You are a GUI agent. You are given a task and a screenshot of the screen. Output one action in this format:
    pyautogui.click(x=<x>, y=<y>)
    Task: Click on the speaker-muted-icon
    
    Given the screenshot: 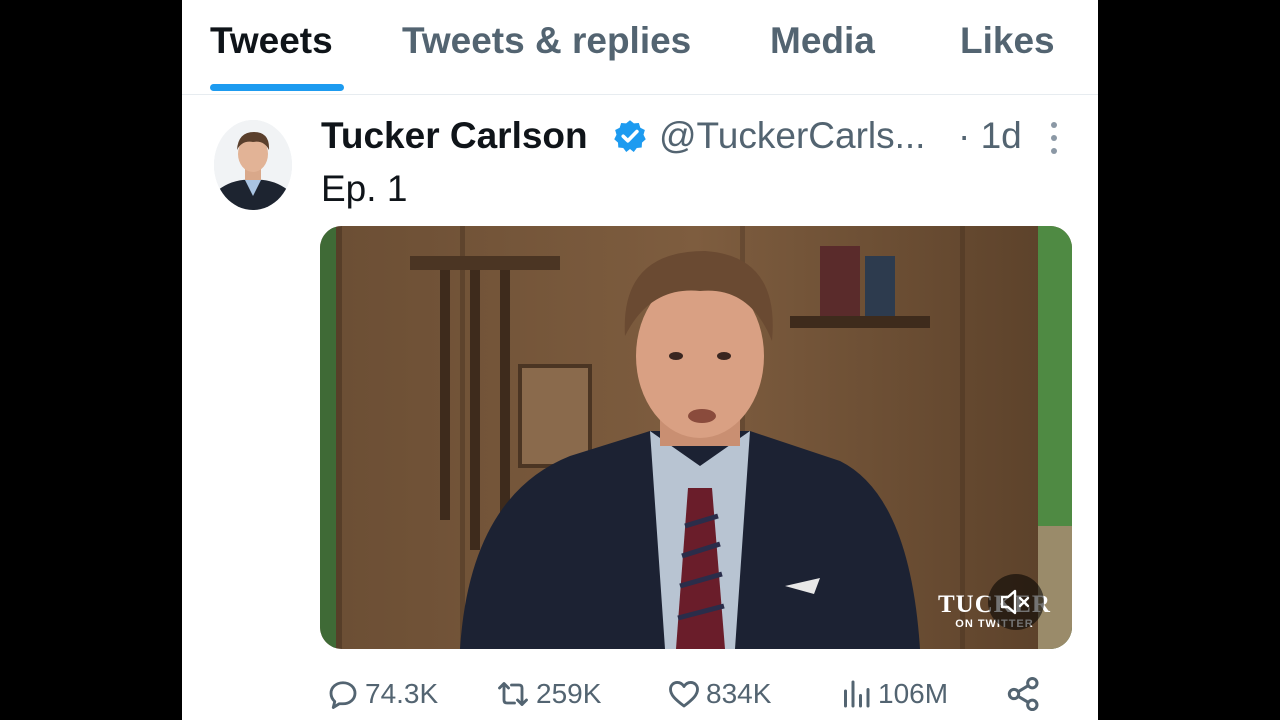 What is the action you would take?
    pyautogui.click(x=1015, y=602)
    